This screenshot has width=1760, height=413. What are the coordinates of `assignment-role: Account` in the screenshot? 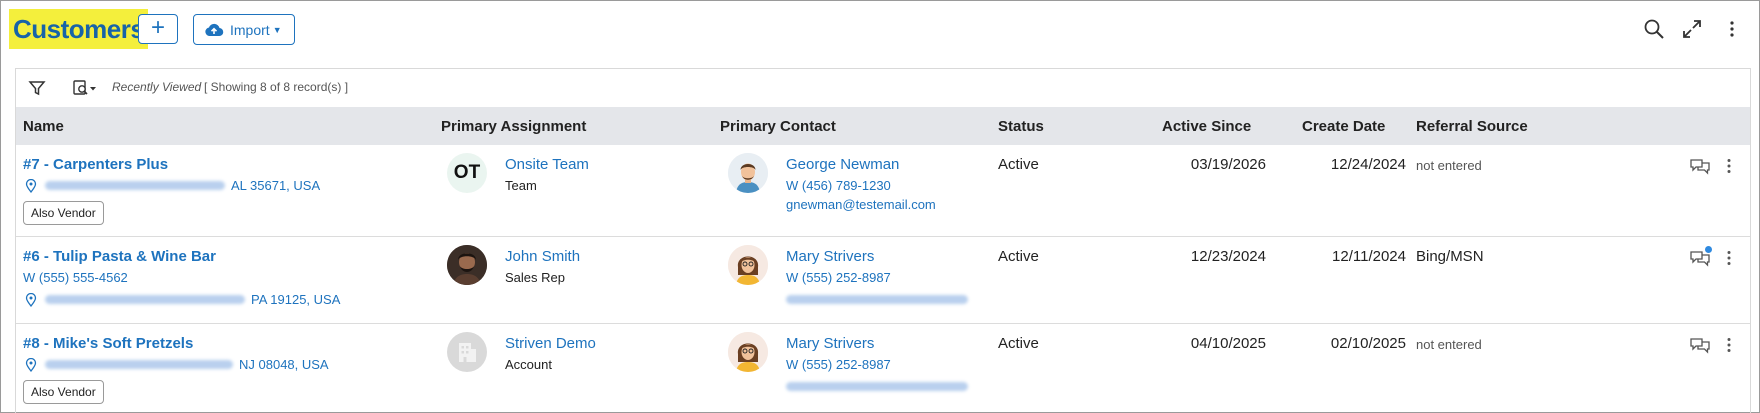 It's located at (528, 364).